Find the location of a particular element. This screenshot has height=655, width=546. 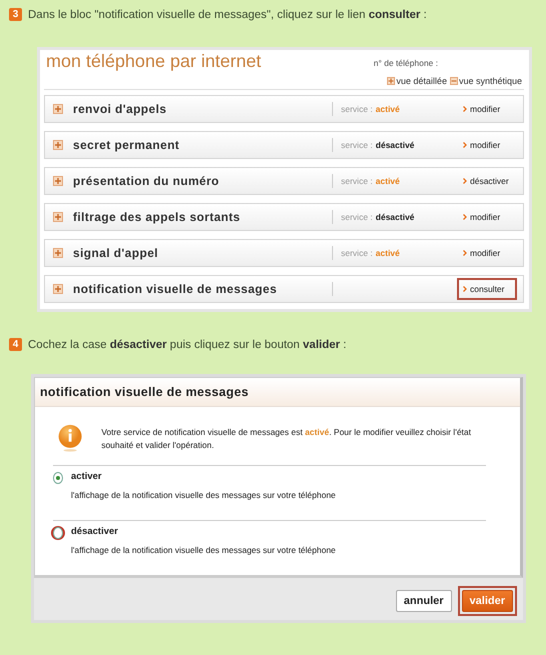

radio-button is located at coordinates (58, 478).